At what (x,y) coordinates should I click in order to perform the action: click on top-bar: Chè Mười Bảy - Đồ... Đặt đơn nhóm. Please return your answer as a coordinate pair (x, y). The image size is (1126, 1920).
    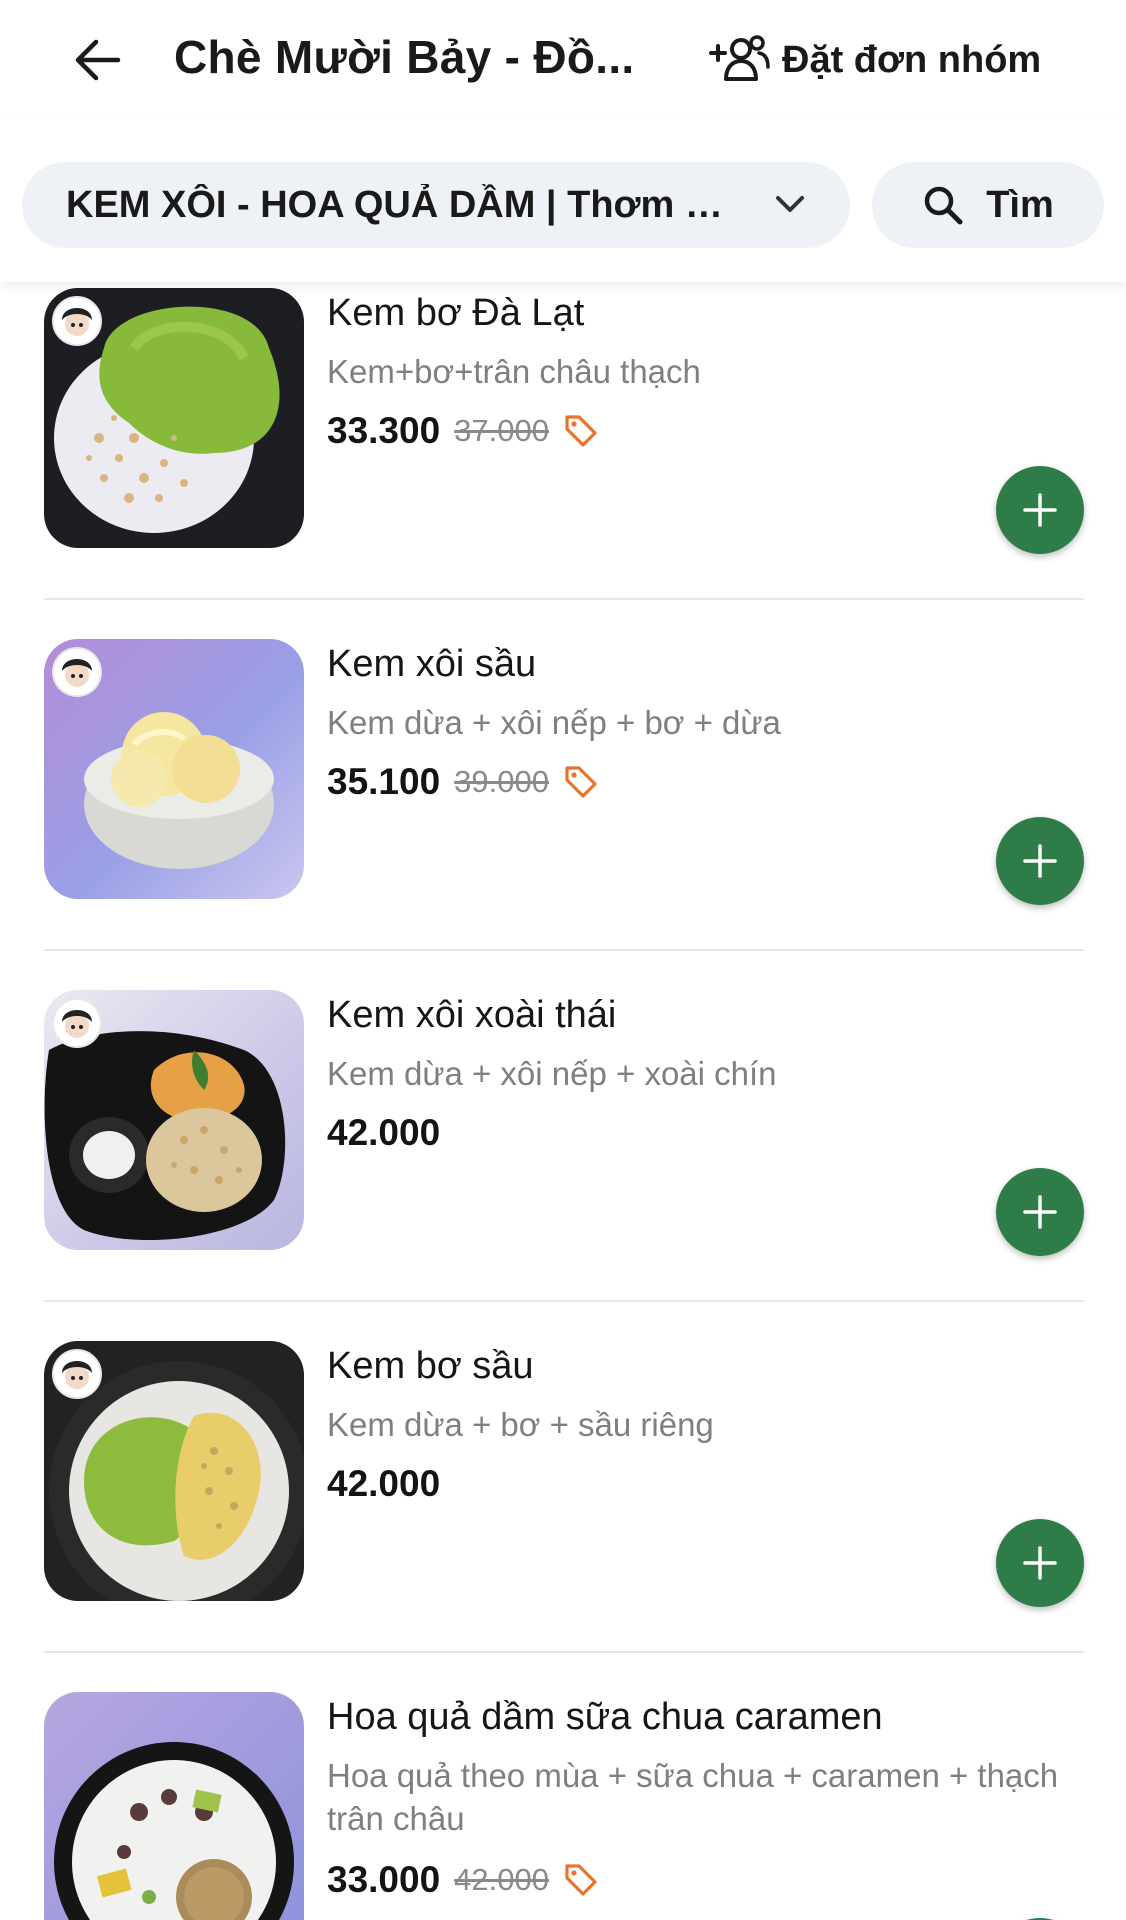
    Looking at the image, I should click on (563, 60).